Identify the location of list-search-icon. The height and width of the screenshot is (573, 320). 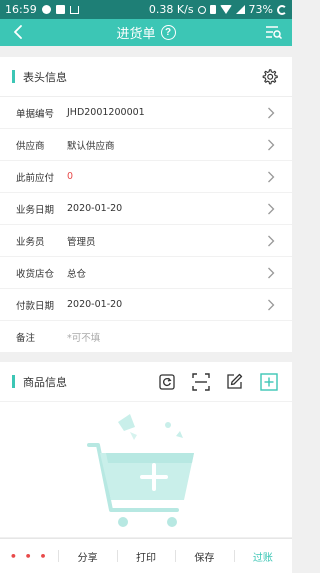
(274, 33).